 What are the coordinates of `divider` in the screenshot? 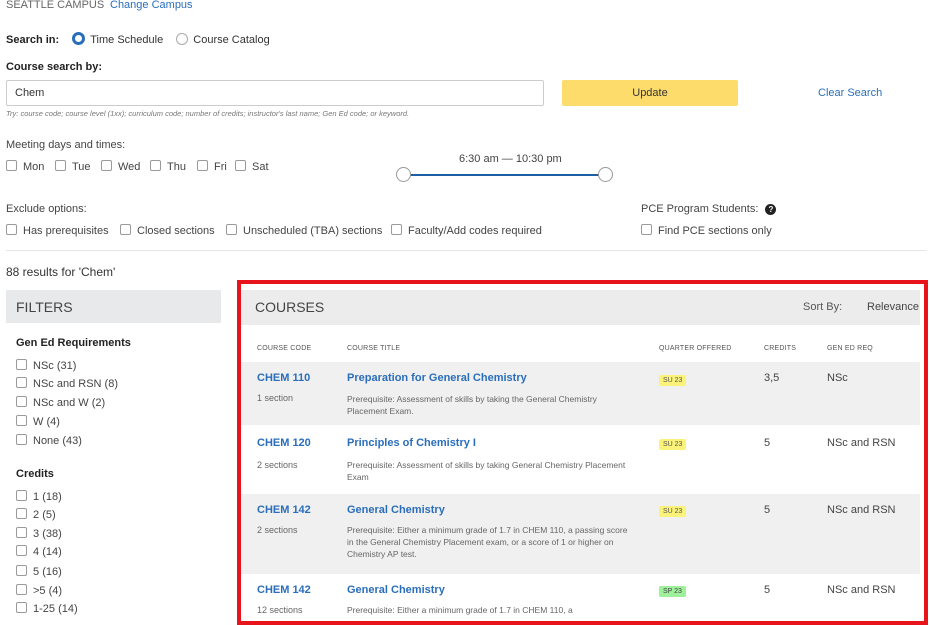 It's located at (466, 250).